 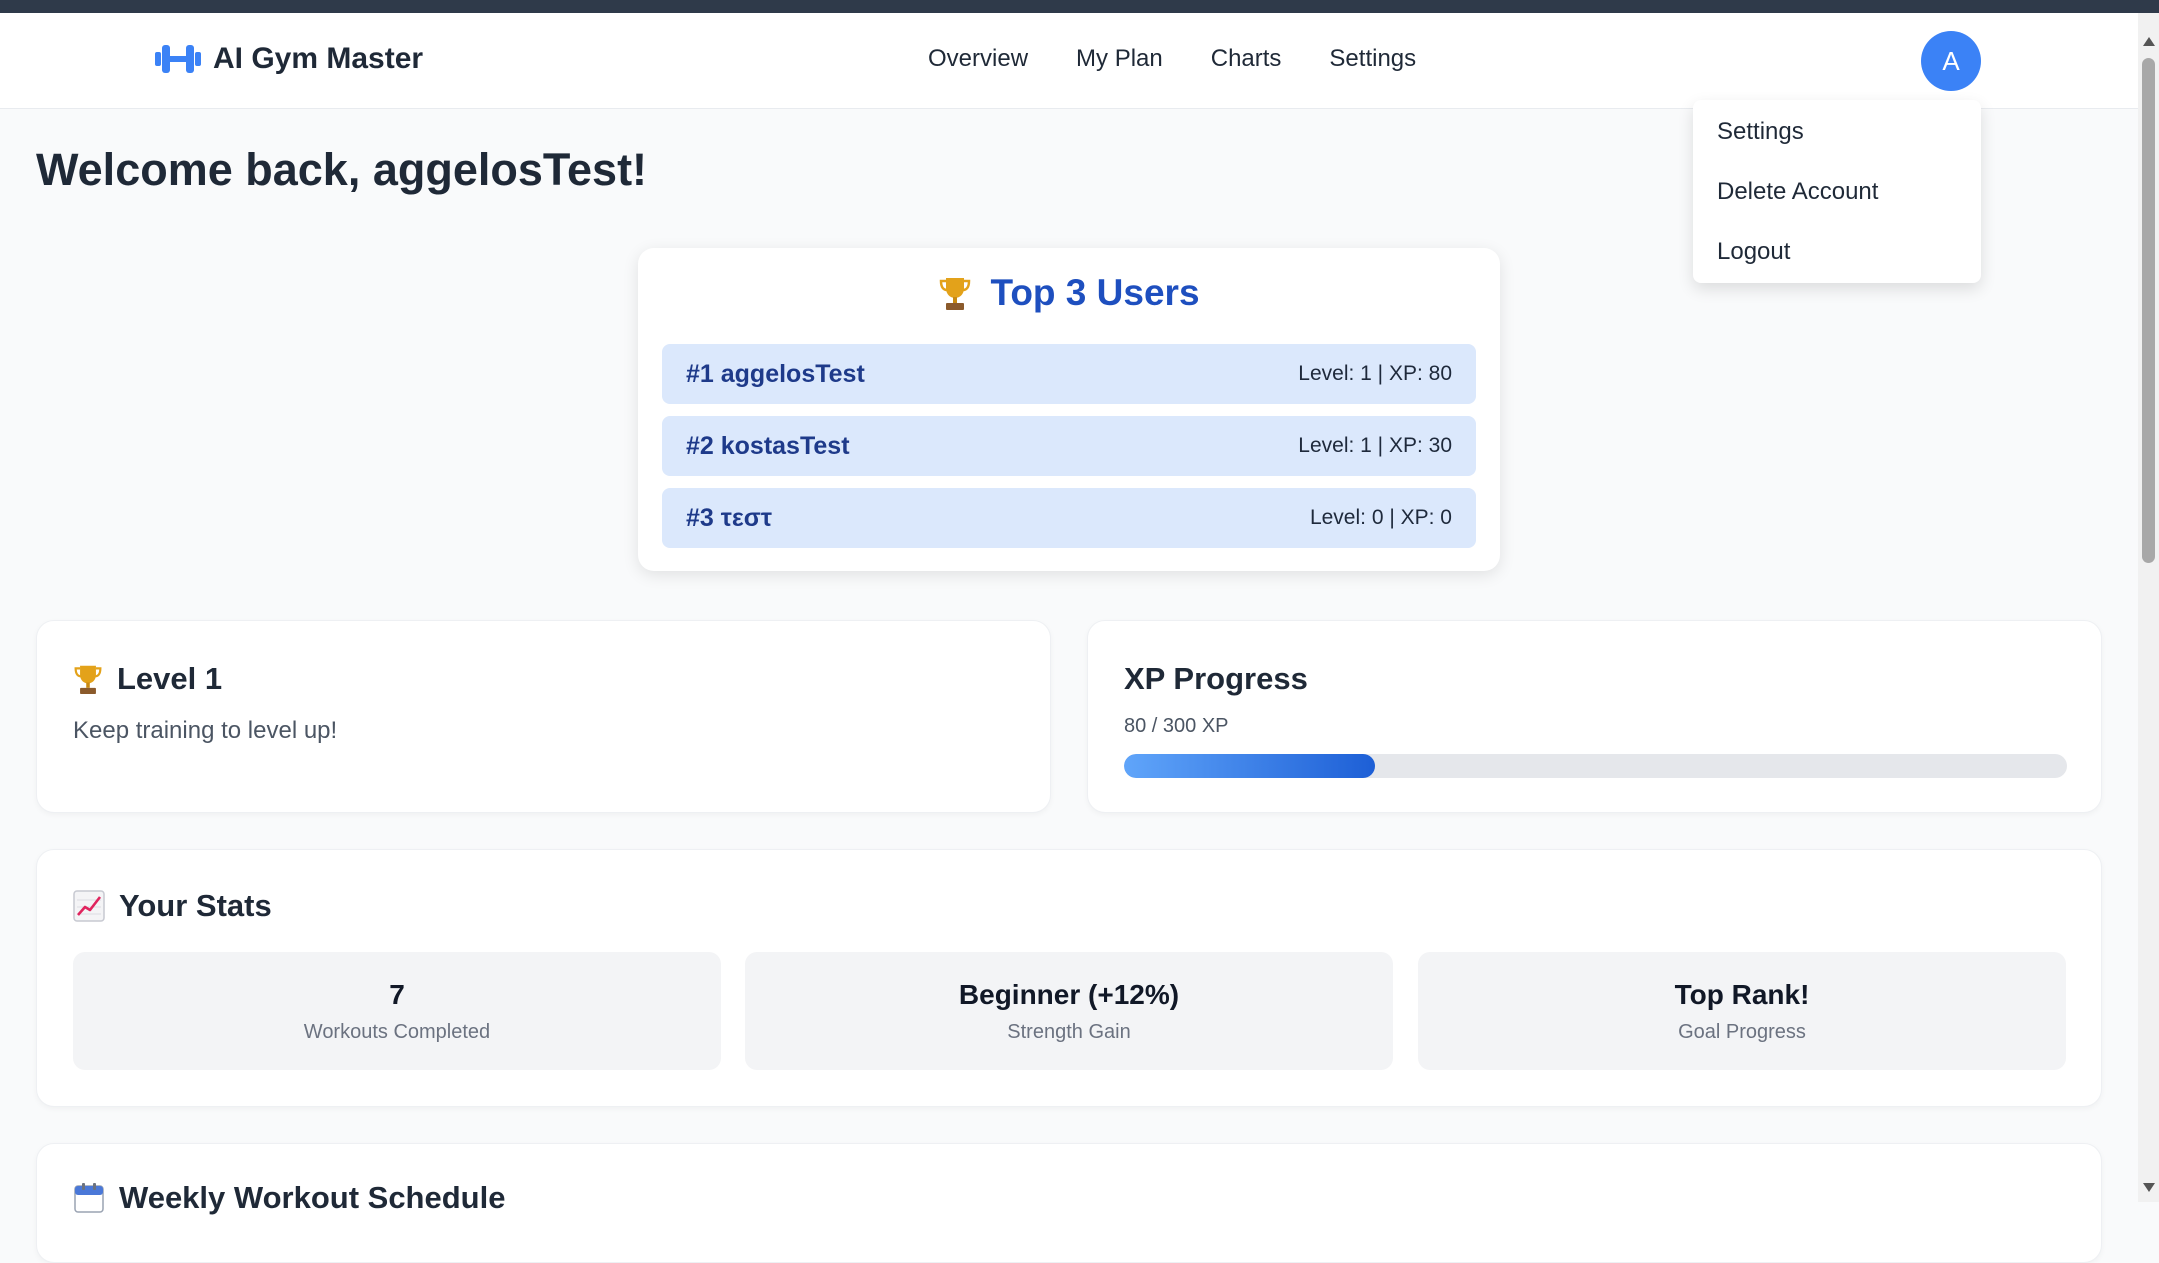 What do you see at coordinates (1176, 726) in the screenshot?
I see `xp-value-text: 80 / 300 XP` at bounding box center [1176, 726].